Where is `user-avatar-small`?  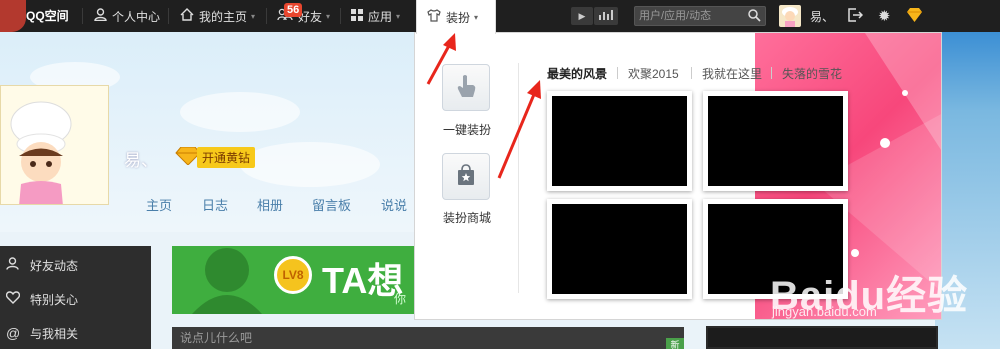
user-avatar-small is located at coordinates (790, 16).